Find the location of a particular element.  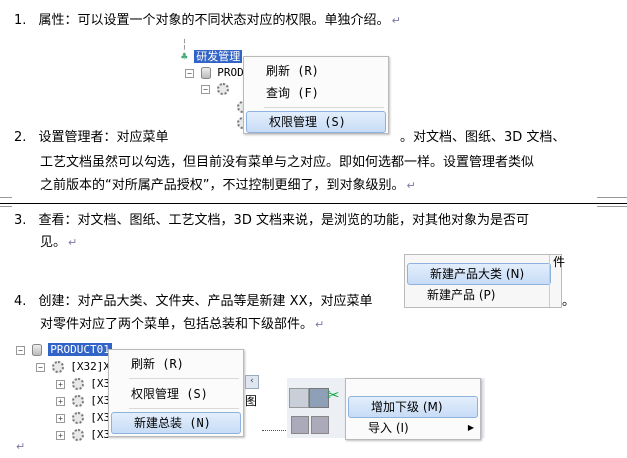

item-number: 4. is located at coordinates (20, 301).